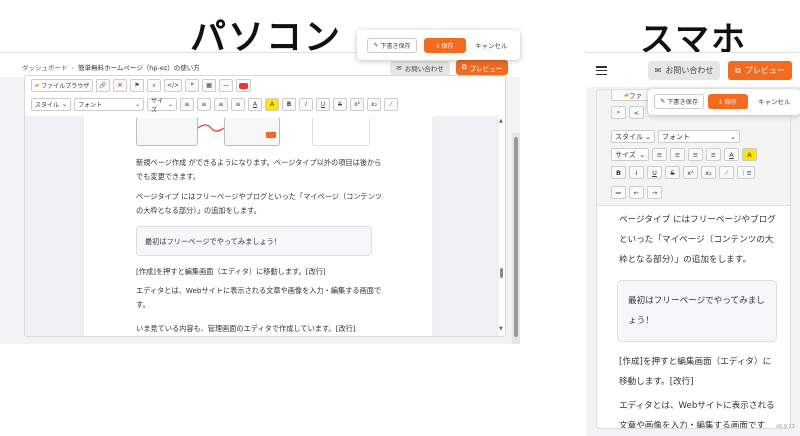  What do you see at coordinates (636, 112) in the screenshot?
I see `source-button: <` at bounding box center [636, 112].